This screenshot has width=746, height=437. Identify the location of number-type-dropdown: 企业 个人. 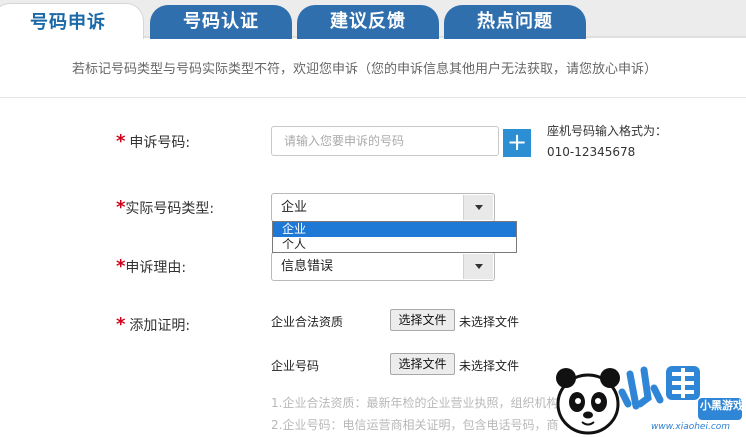
(394, 237).